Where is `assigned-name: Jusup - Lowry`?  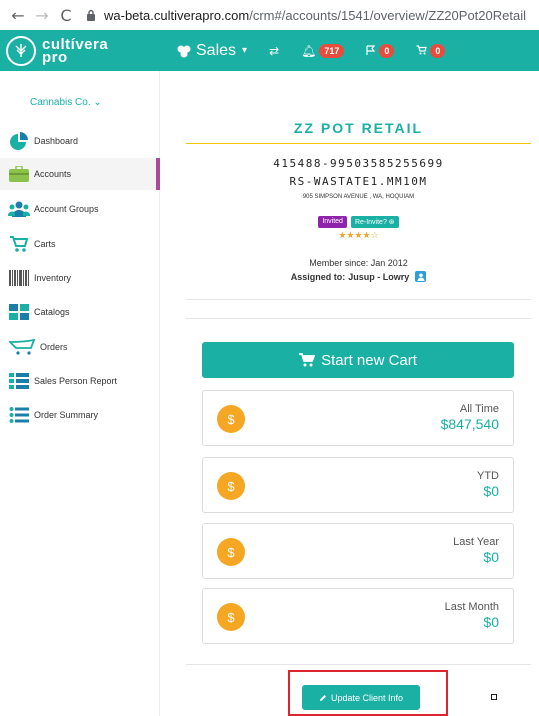
assigned-name: Jusup - Lowry is located at coordinates (379, 276).